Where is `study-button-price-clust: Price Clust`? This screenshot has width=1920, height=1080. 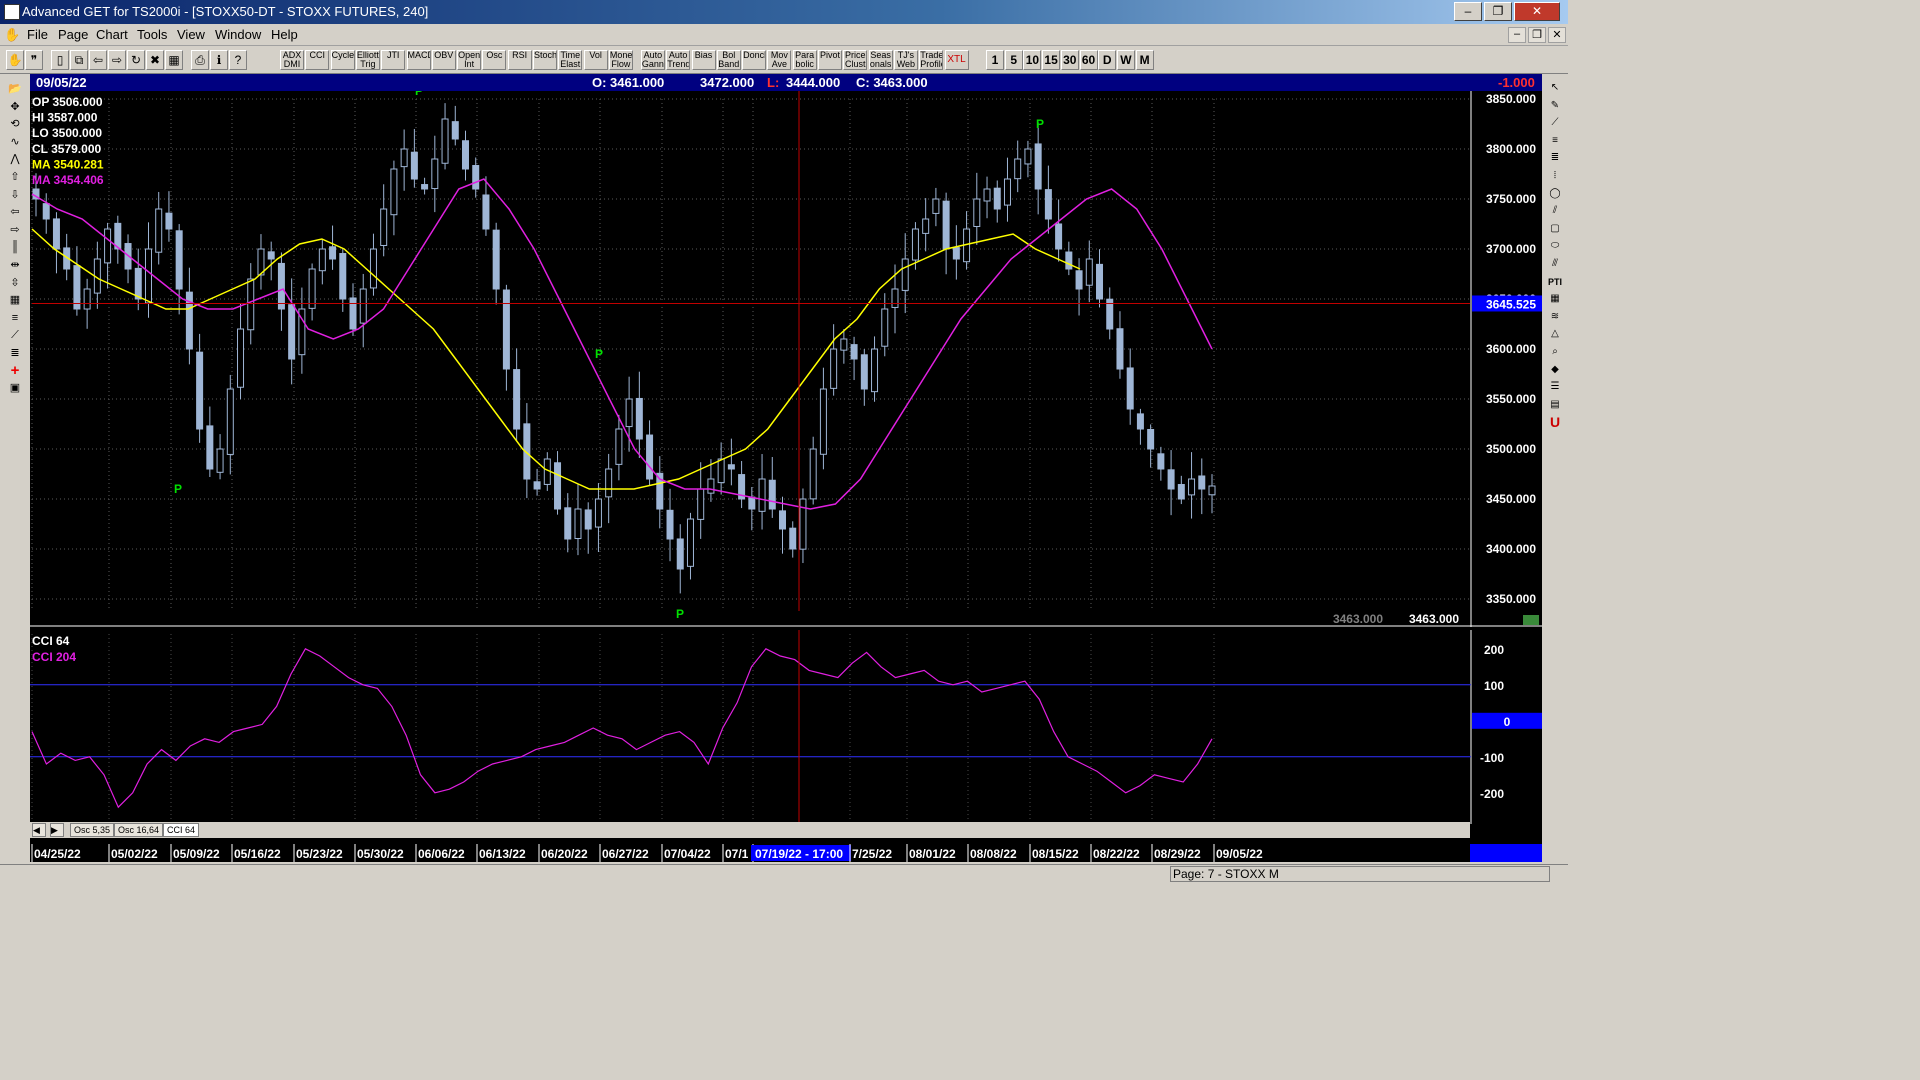
study-button-price-clust: Price Clust is located at coordinates (855, 60).